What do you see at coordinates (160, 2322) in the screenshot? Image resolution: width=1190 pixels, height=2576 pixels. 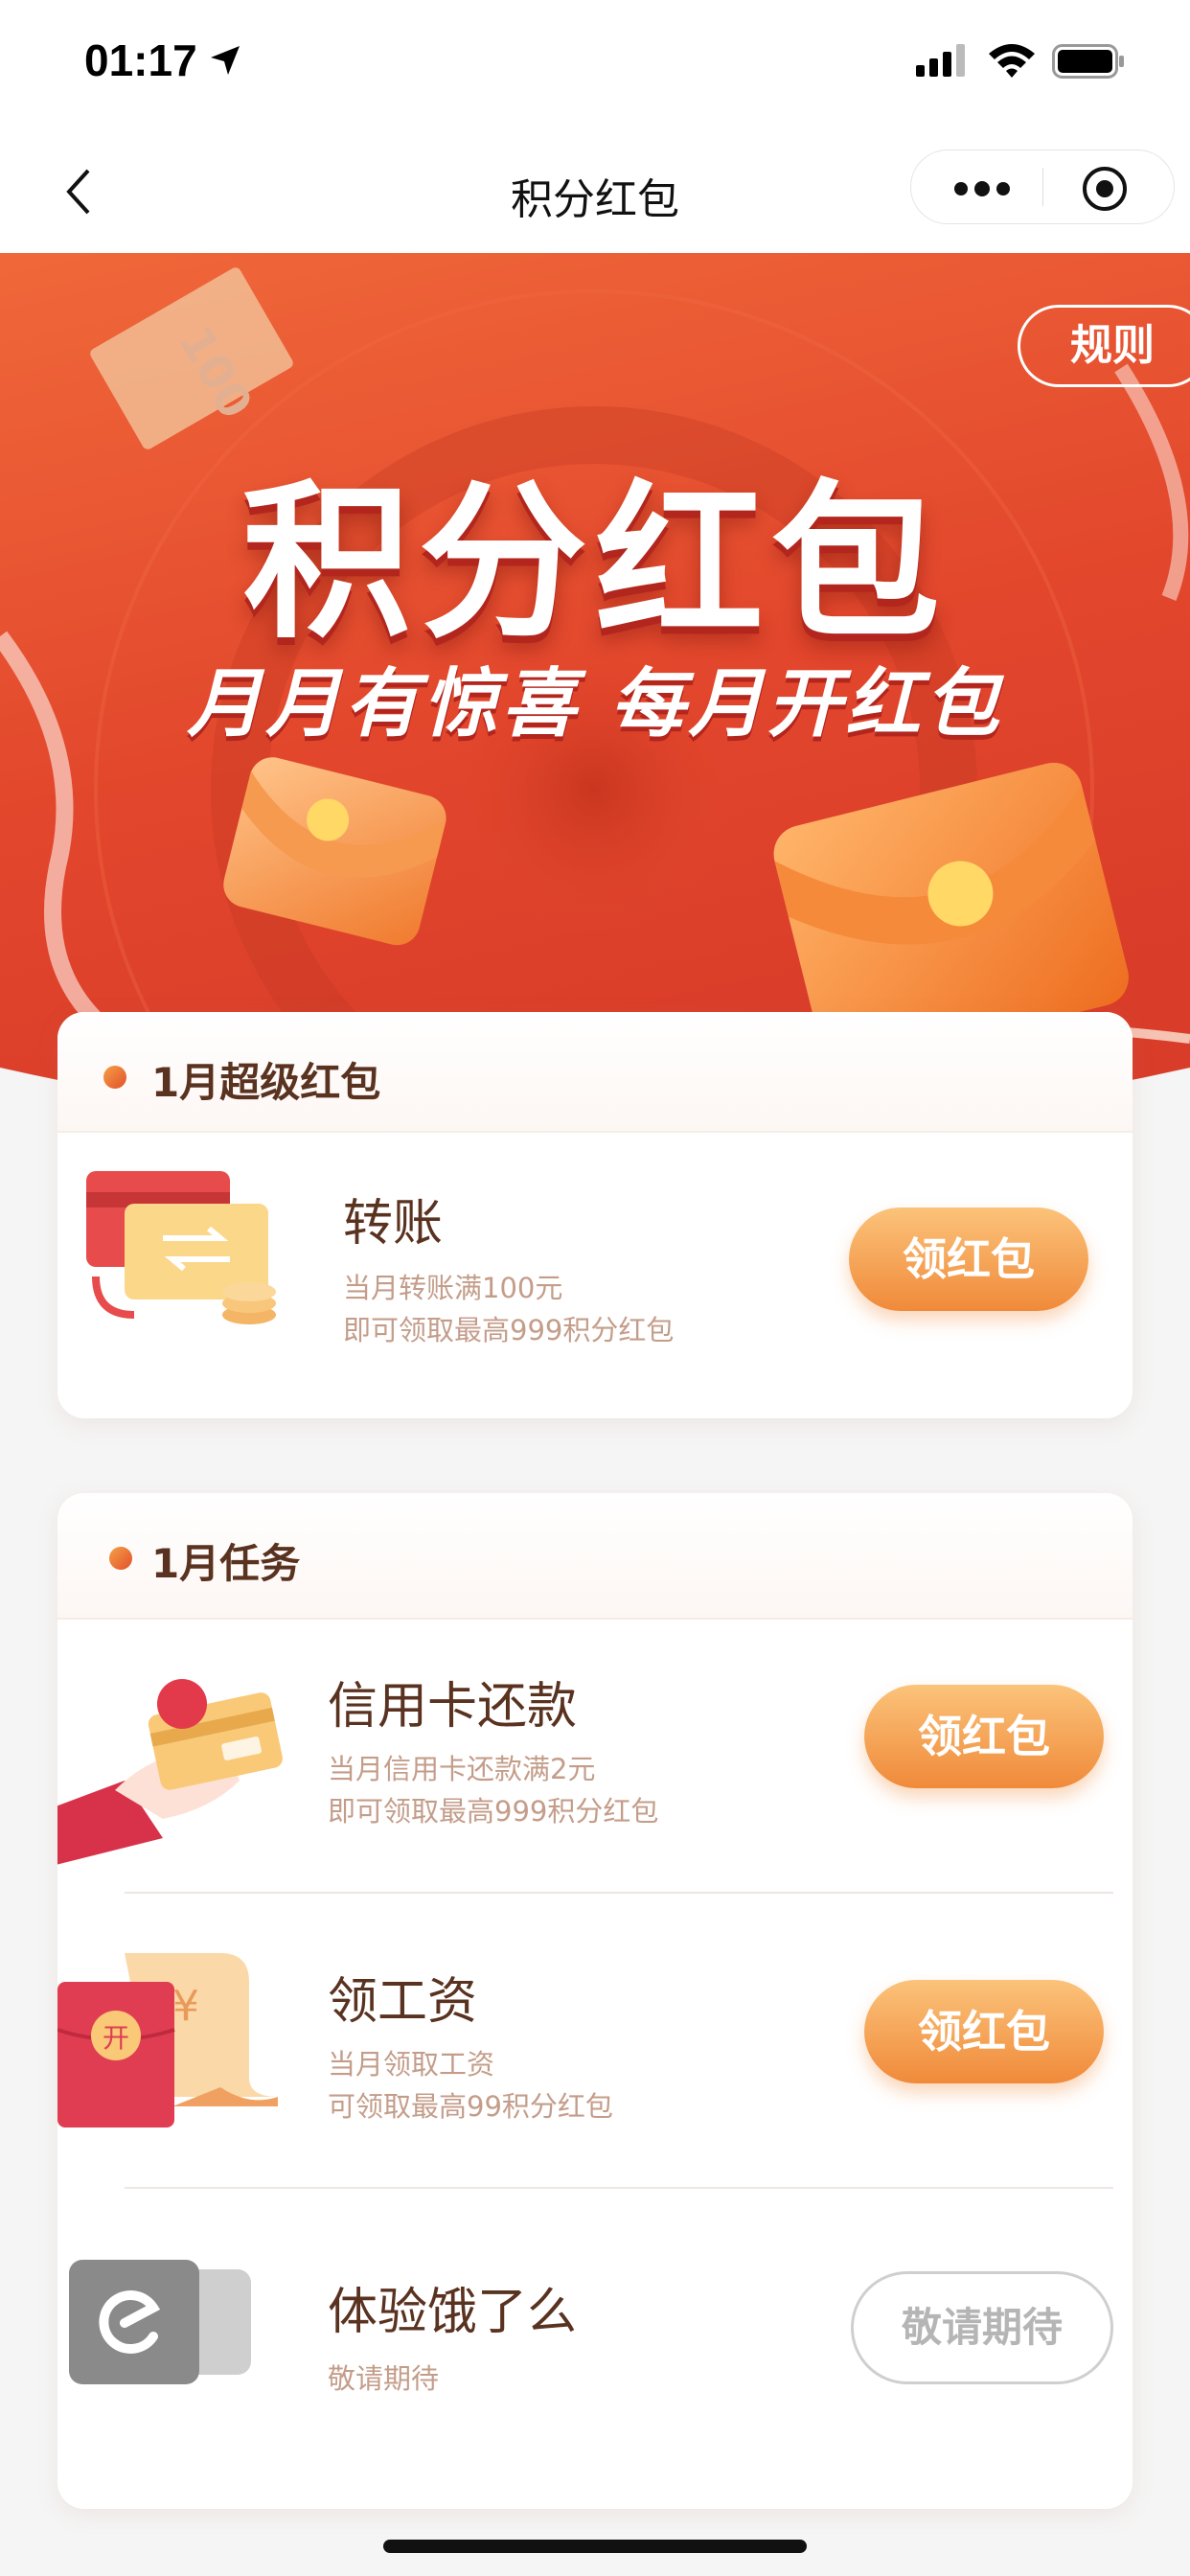 I see `eleme-app-icon` at bounding box center [160, 2322].